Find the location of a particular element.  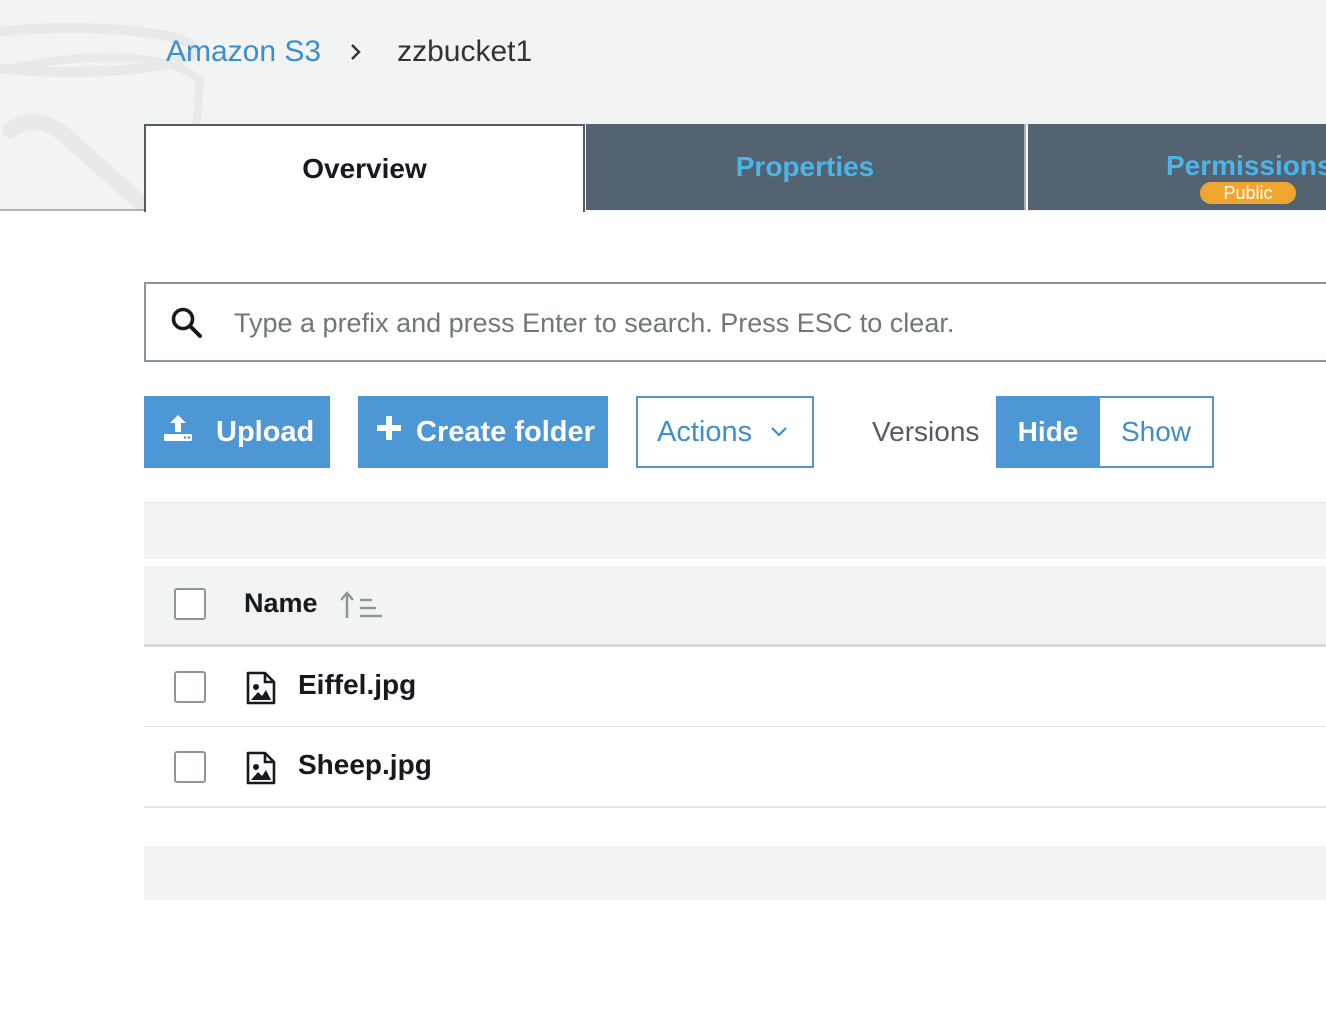

create-folder-button: Create folder is located at coordinates (483, 432).